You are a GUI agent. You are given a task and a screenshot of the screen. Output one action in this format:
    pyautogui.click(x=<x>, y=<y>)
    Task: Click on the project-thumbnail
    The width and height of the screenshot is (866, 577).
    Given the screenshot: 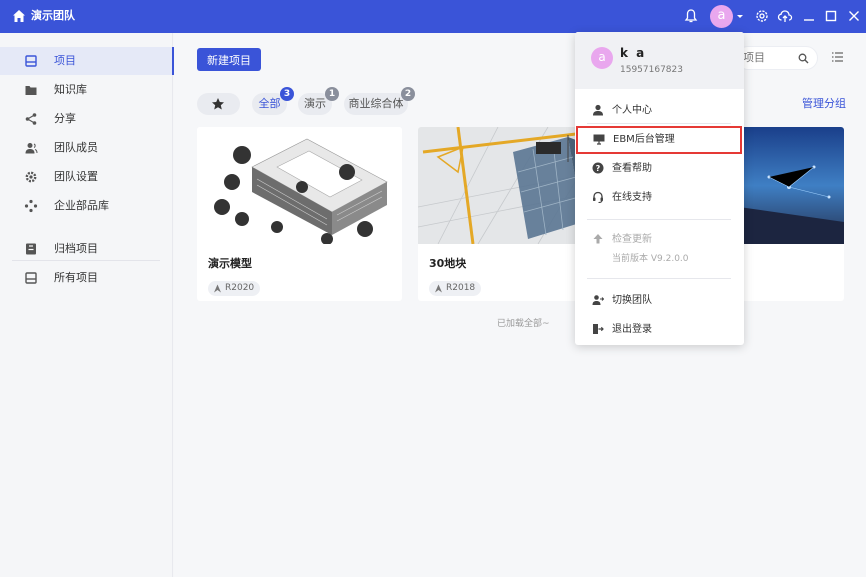 What is the action you would take?
    pyautogui.click(x=299, y=185)
    